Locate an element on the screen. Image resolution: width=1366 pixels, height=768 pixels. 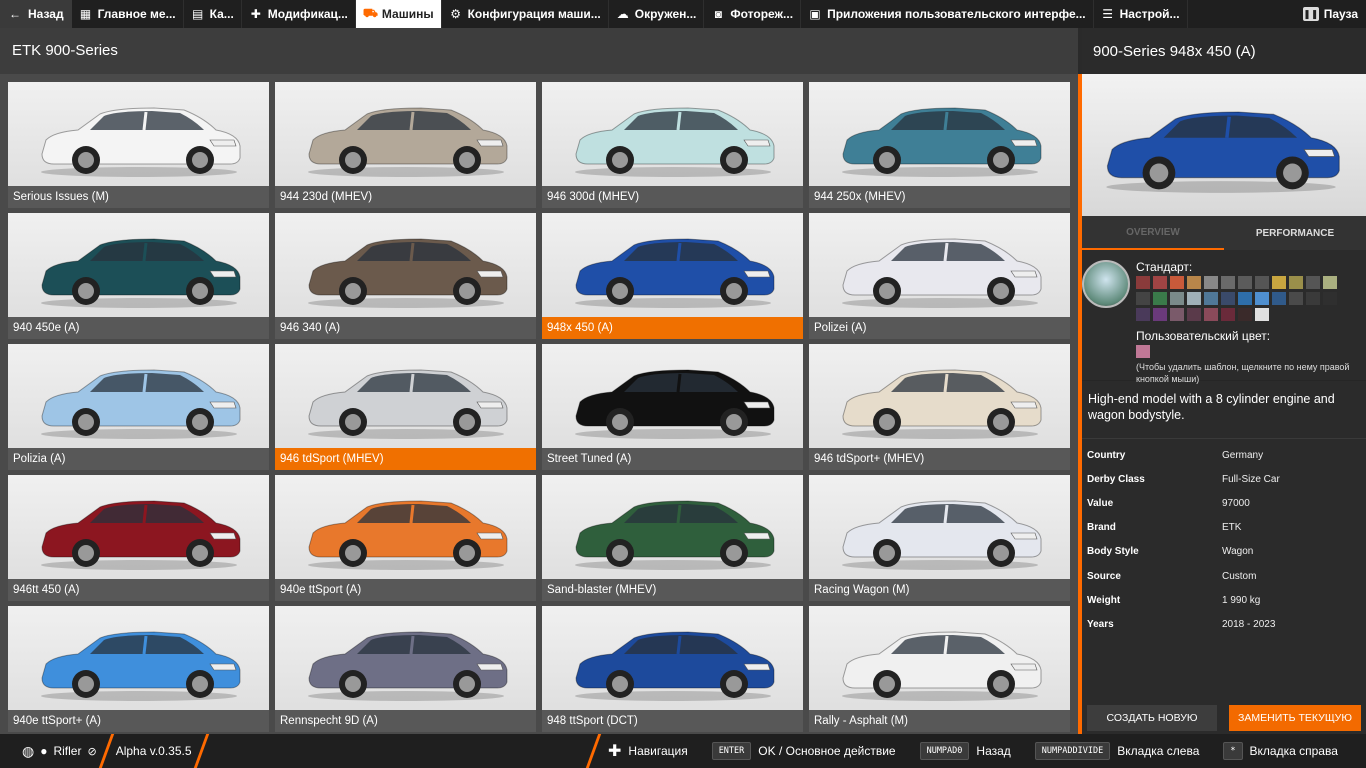
star-key: * is located at coordinates (1233, 751).